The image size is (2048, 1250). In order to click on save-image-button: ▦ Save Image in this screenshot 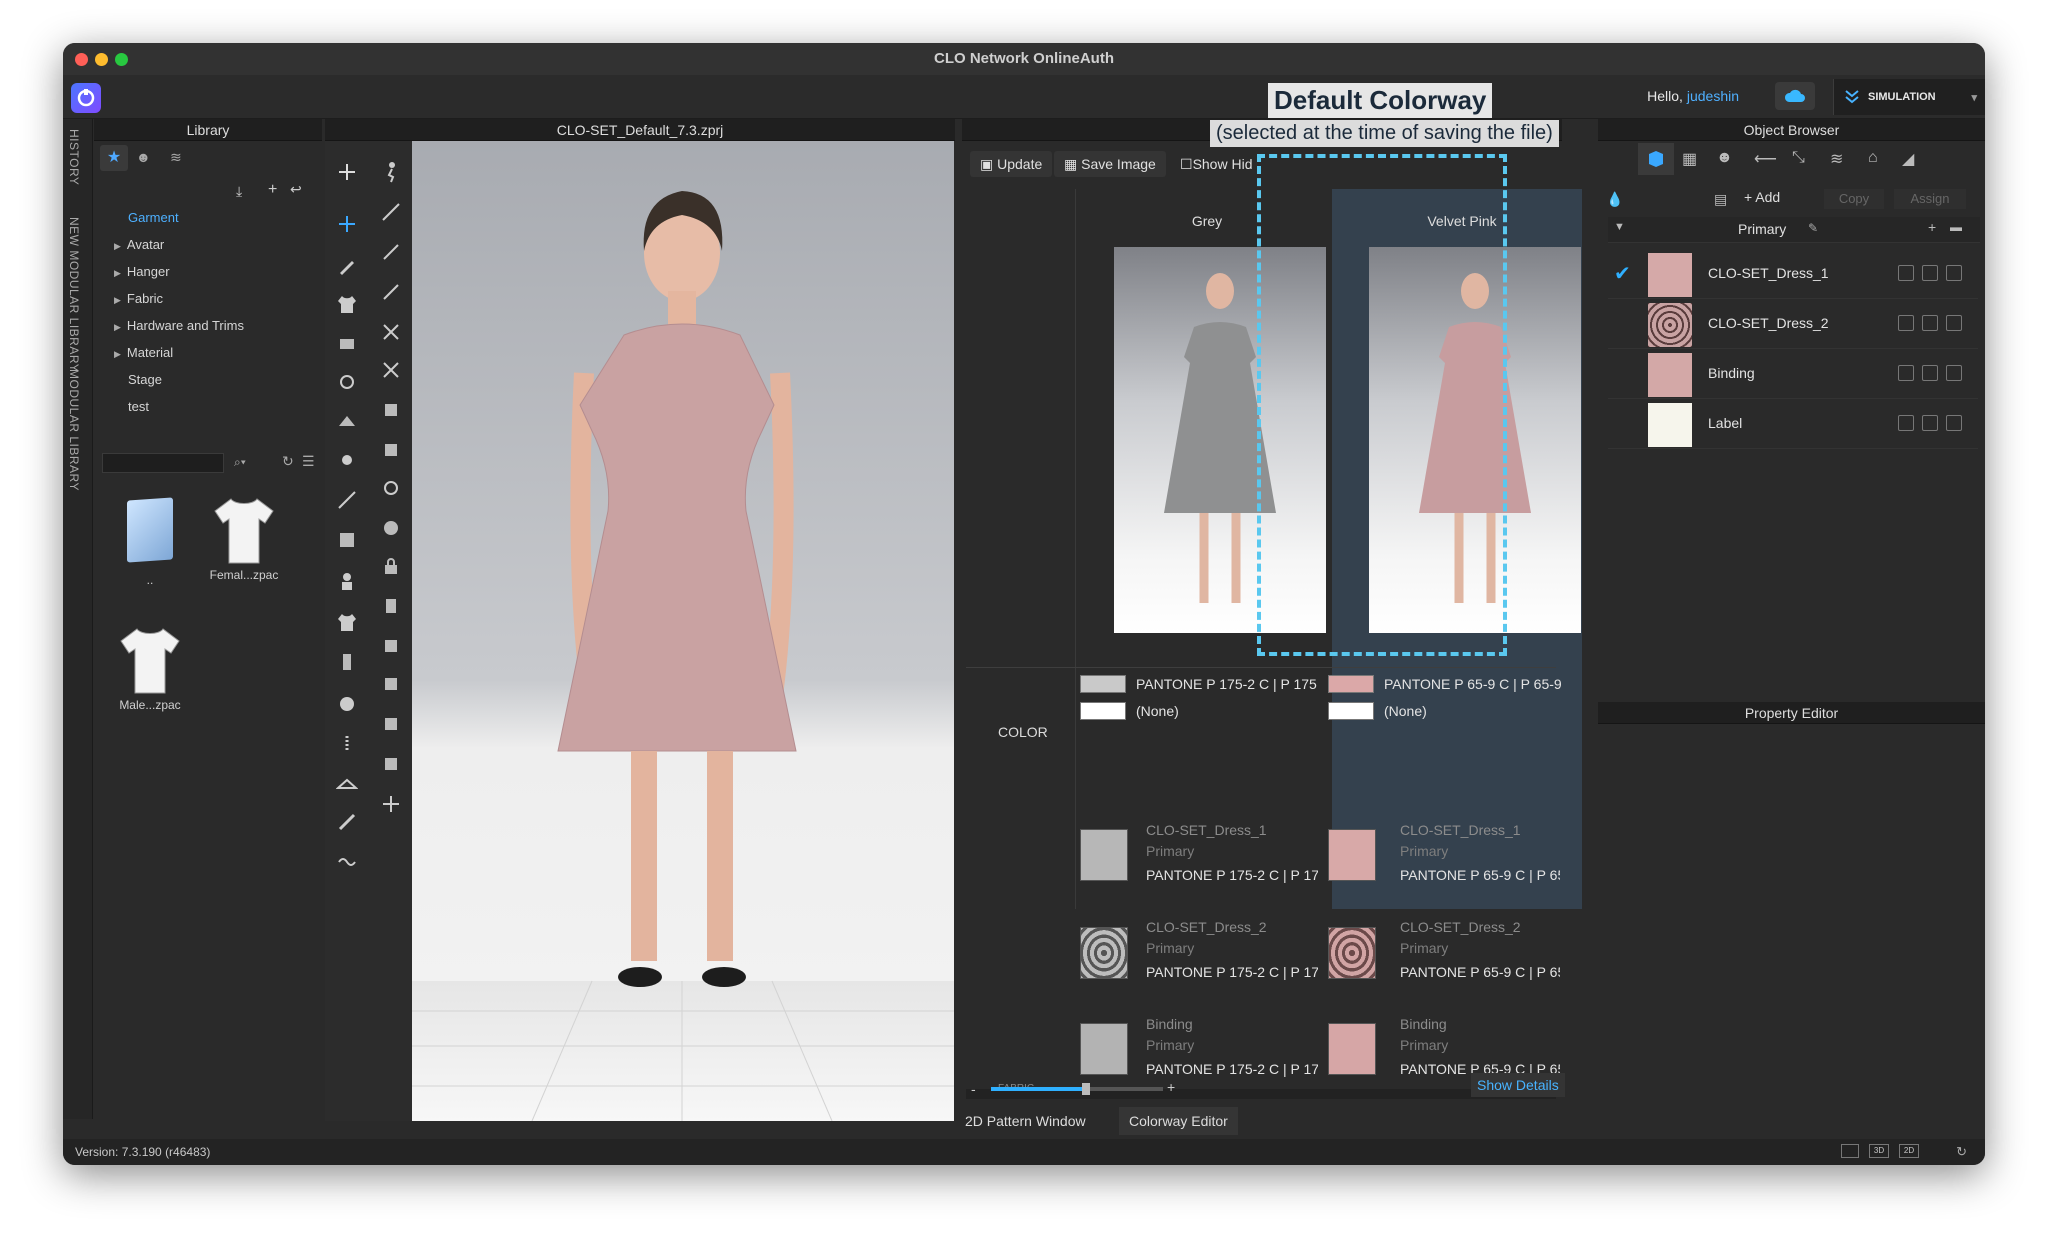, I will do `click(1110, 164)`.